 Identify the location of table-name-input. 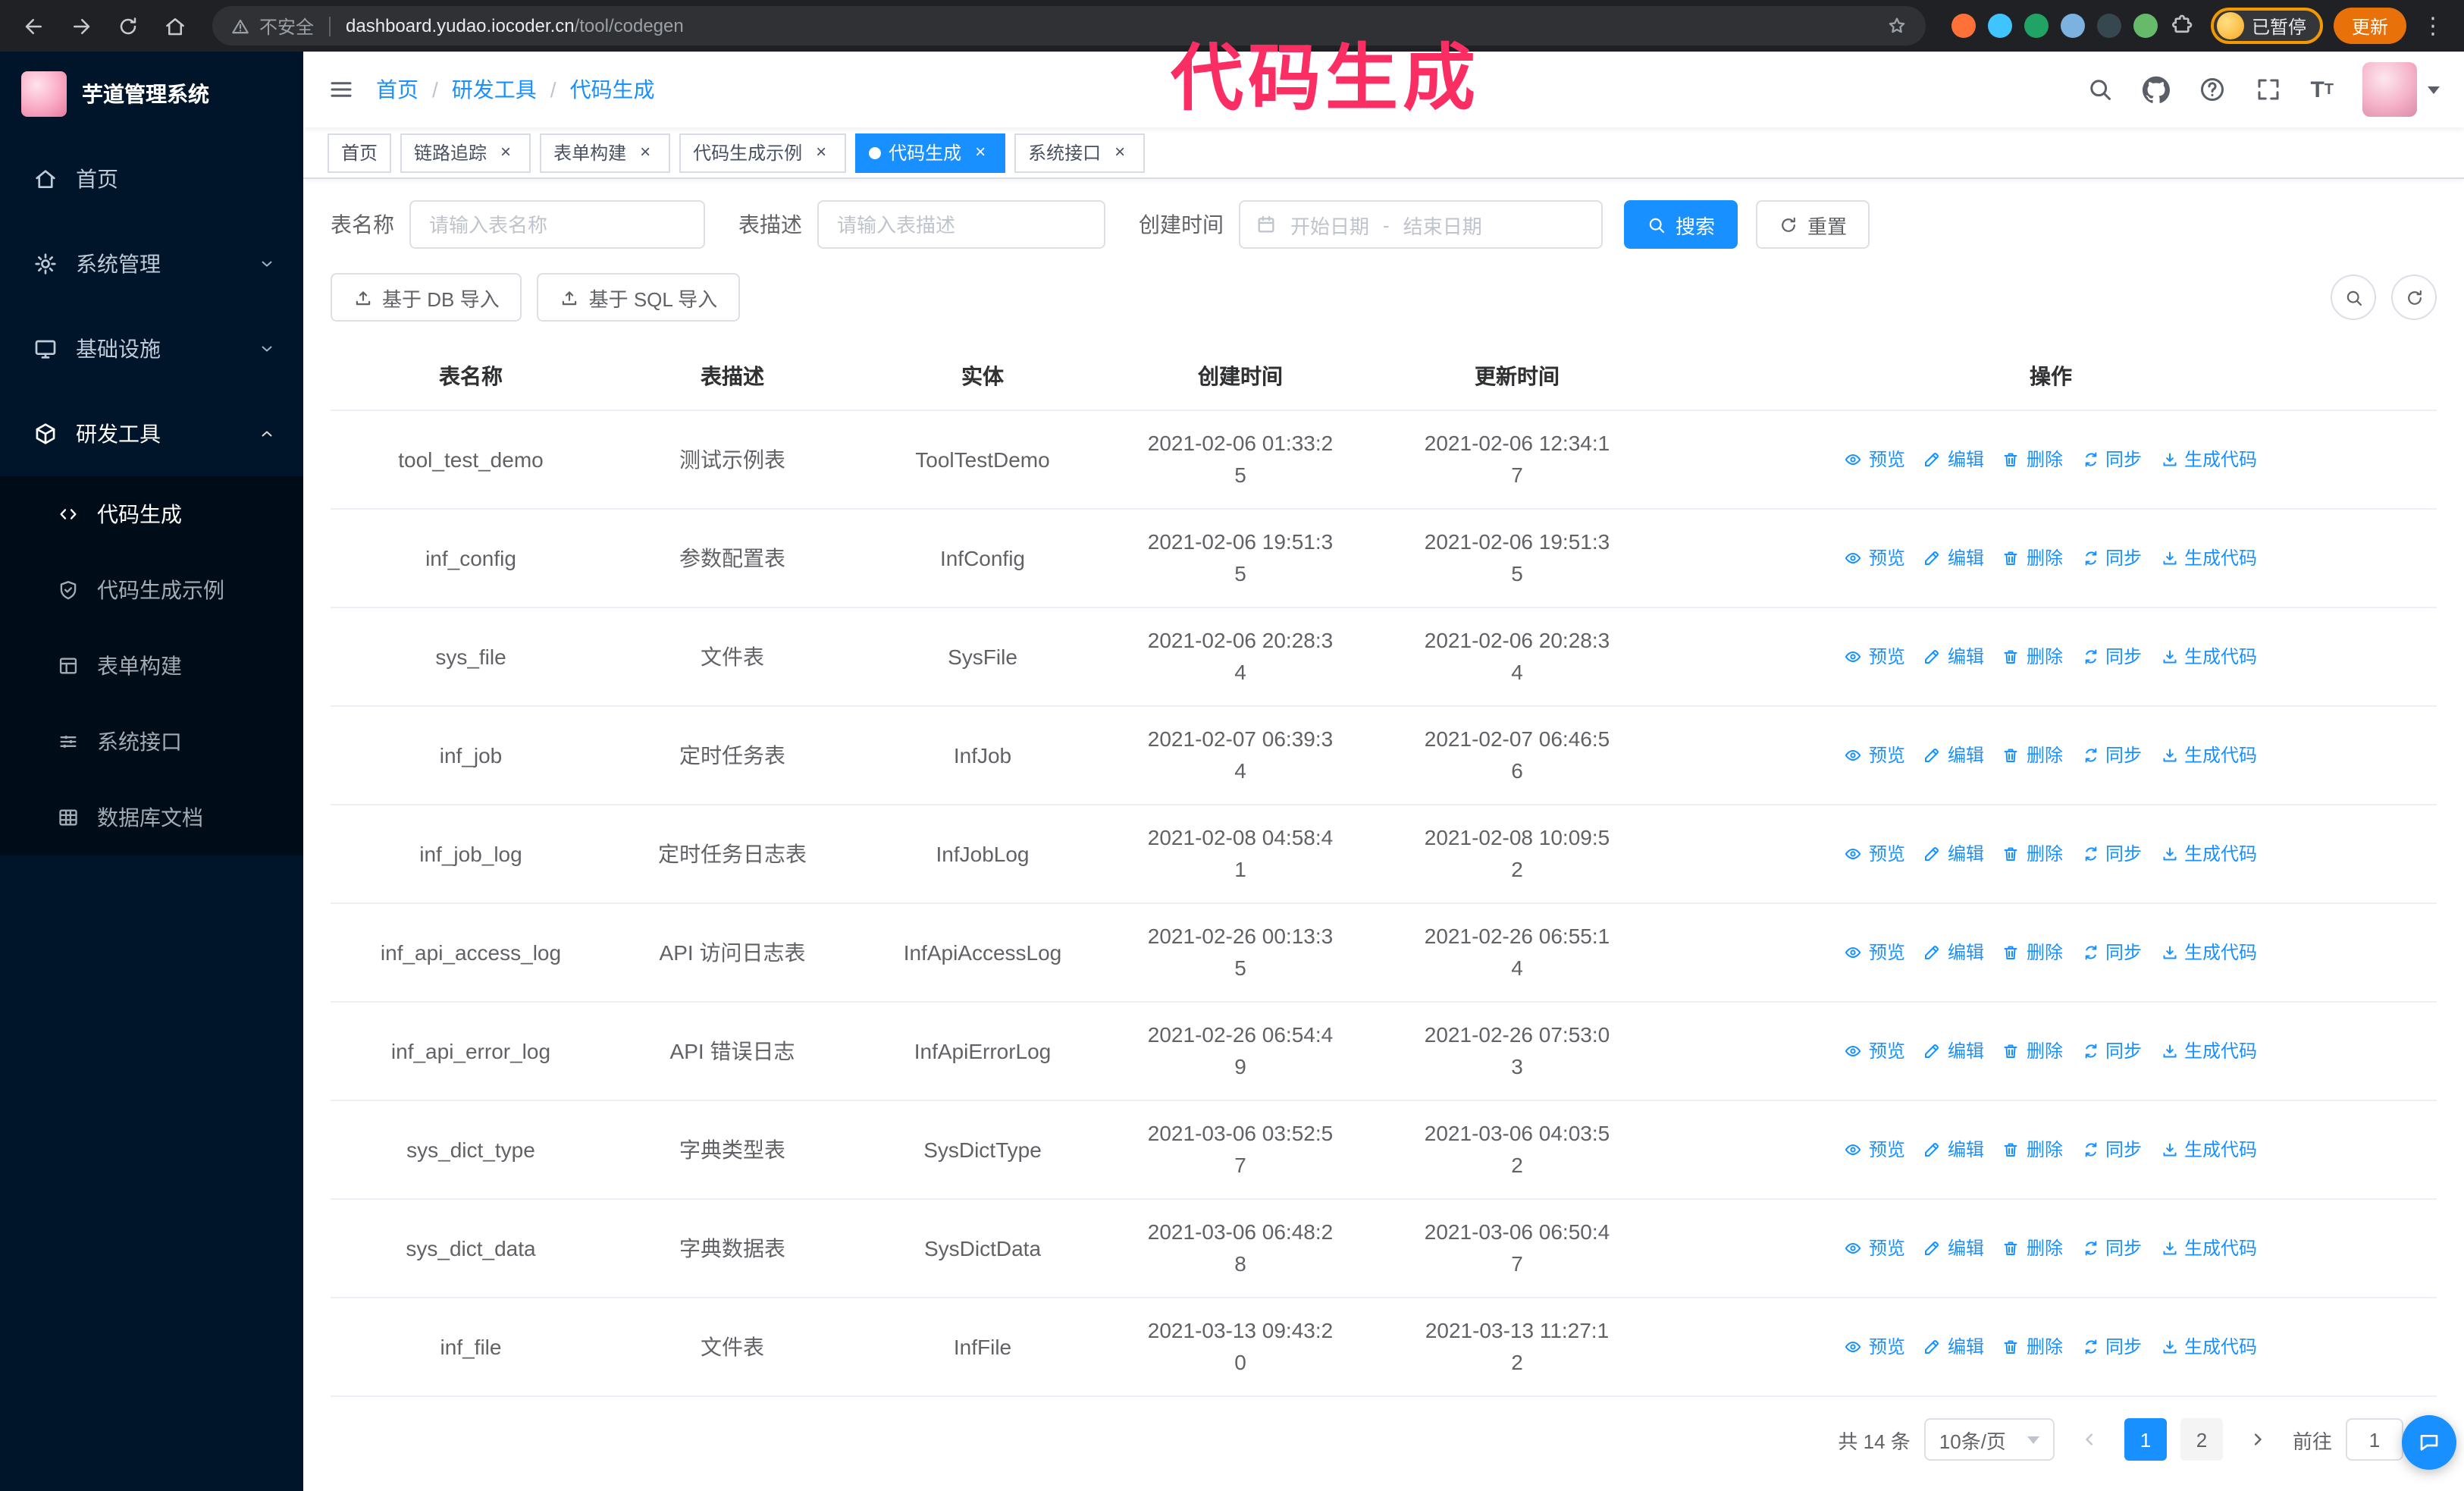
(557, 224).